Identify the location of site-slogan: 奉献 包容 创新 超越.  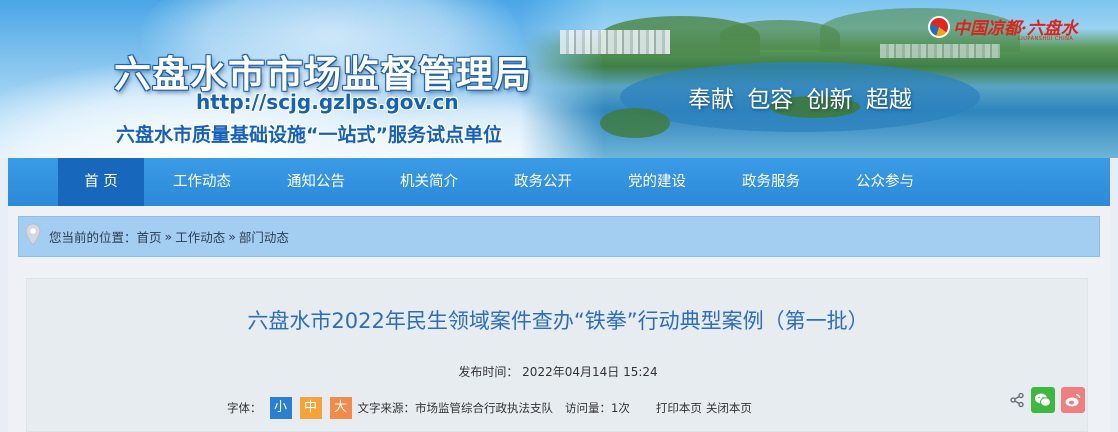
(800, 100).